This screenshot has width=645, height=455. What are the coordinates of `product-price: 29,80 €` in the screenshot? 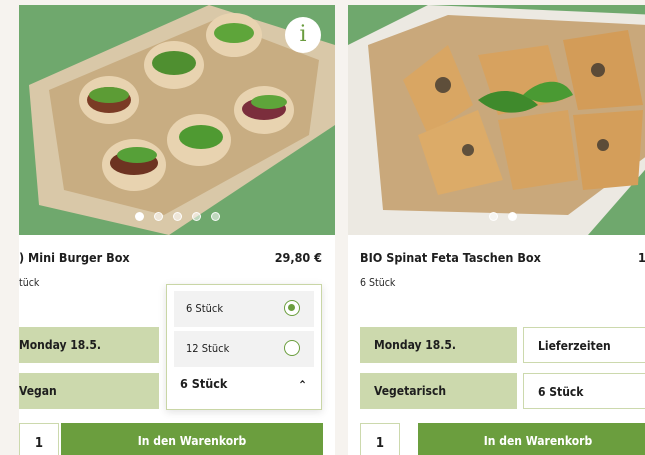 It's located at (298, 257).